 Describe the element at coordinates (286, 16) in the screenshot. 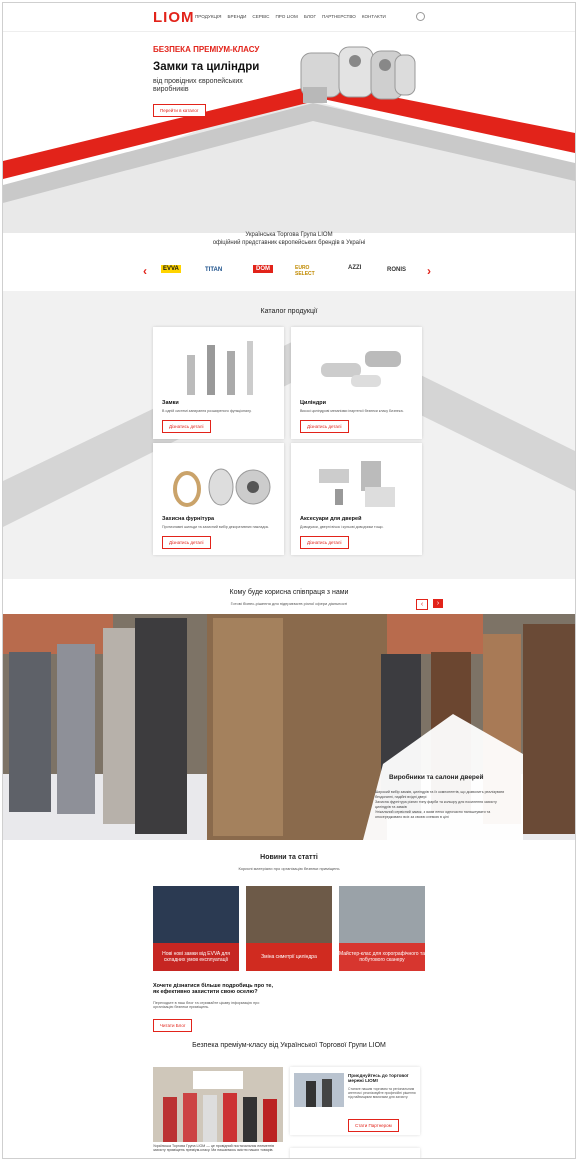

I see `nav-item-about: ПРО LIOM` at that location.